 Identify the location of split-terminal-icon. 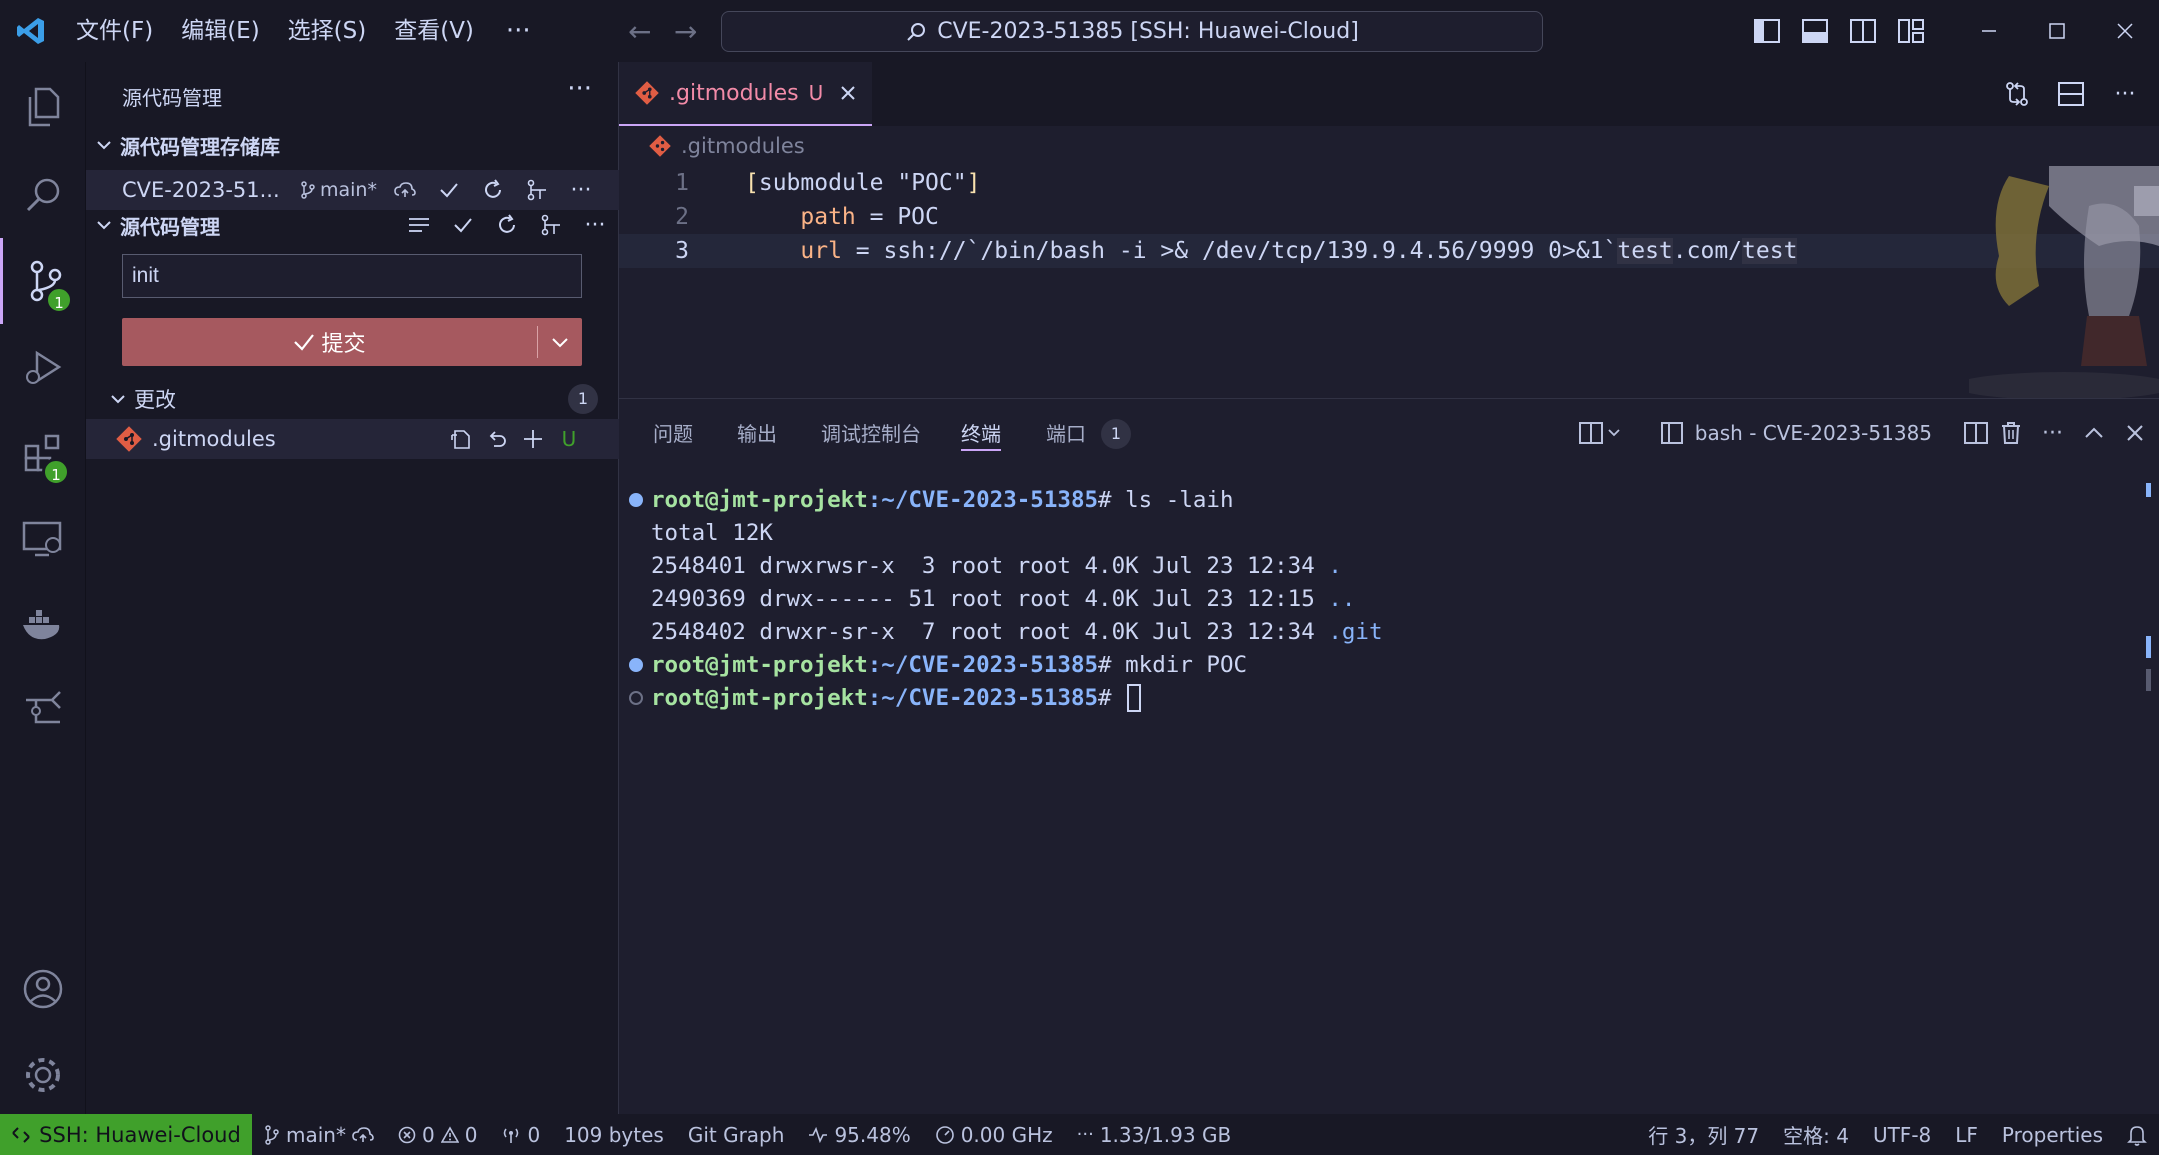
(1976, 433).